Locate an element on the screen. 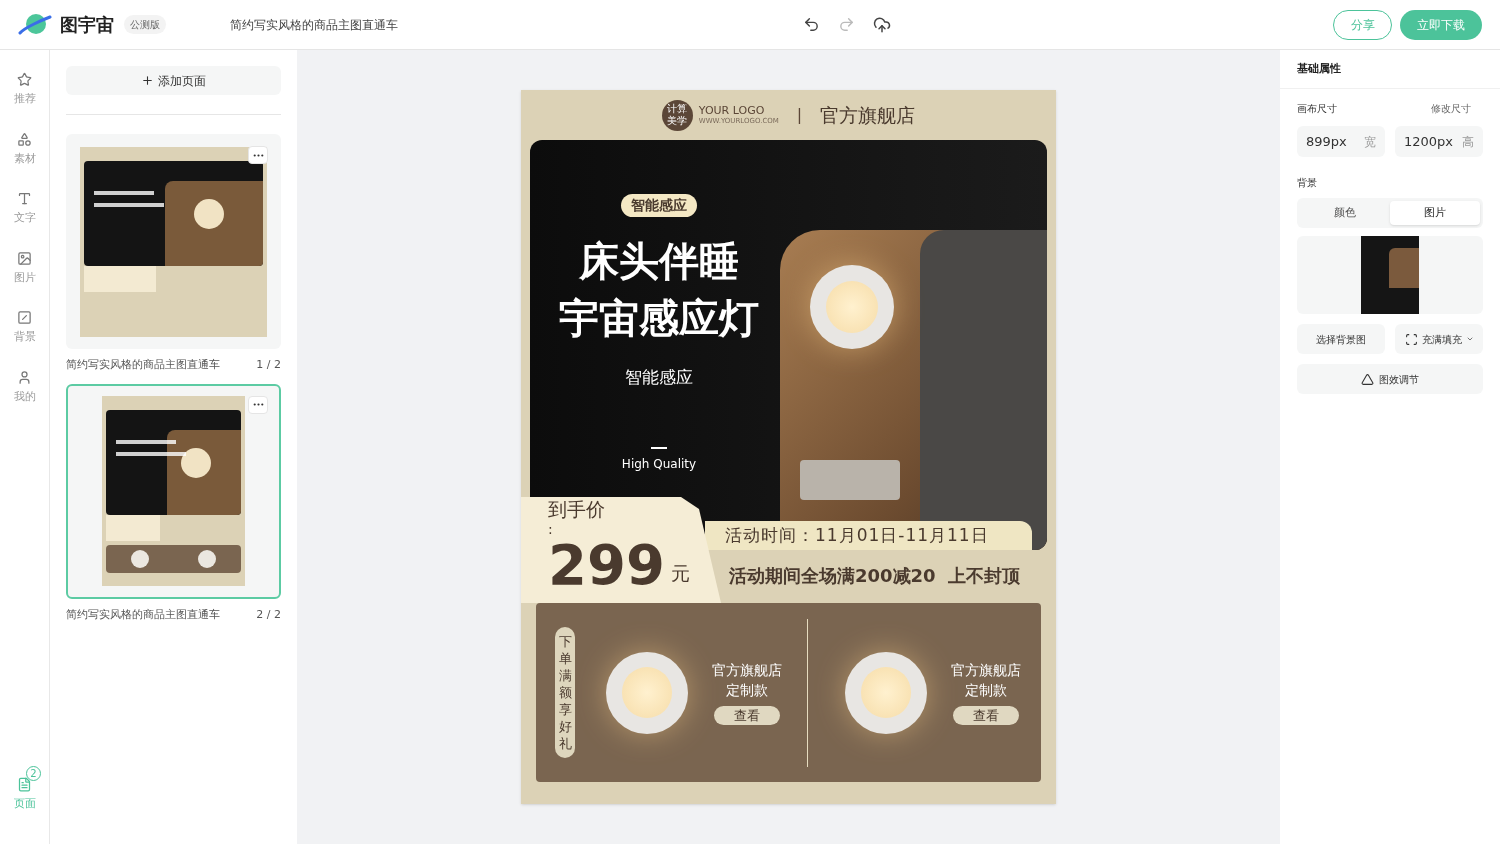 Image resolution: width=1500 pixels, height=844 pixels. choose-background-button: 选择背景图 is located at coordinates (1341, 339).